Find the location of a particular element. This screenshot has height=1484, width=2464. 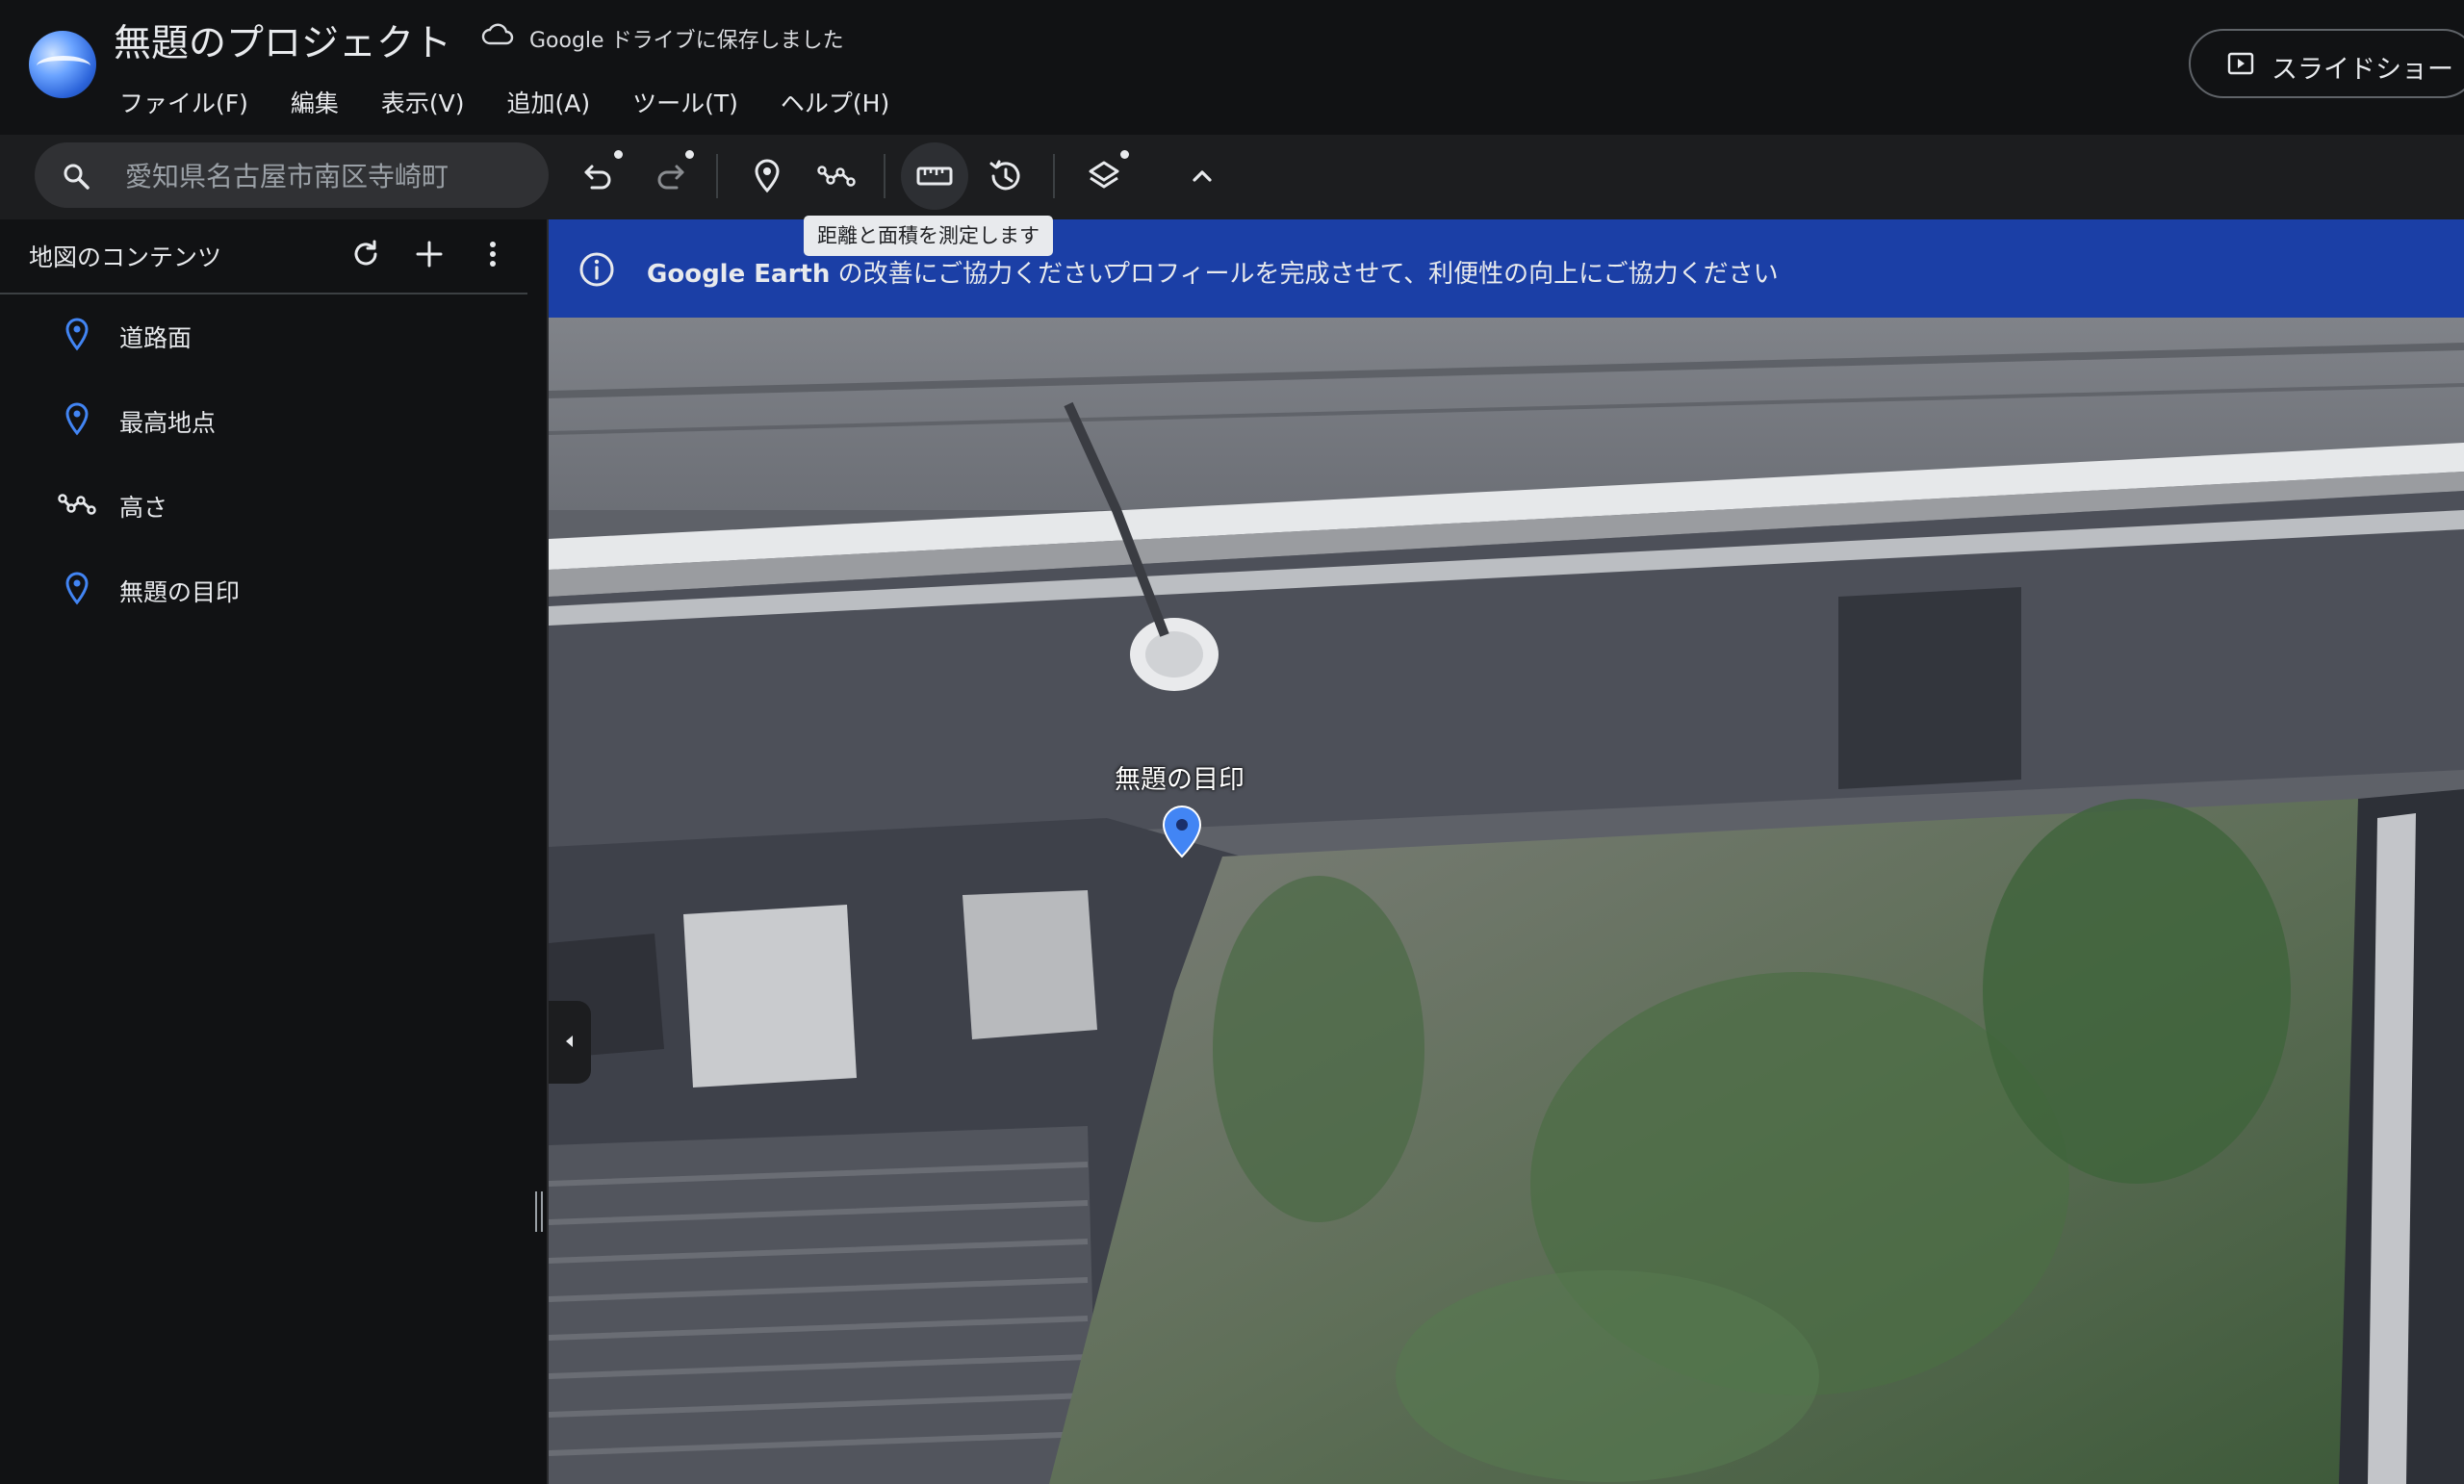

project-title: 無題のプロジェクト is located at coordinates (282, 40).